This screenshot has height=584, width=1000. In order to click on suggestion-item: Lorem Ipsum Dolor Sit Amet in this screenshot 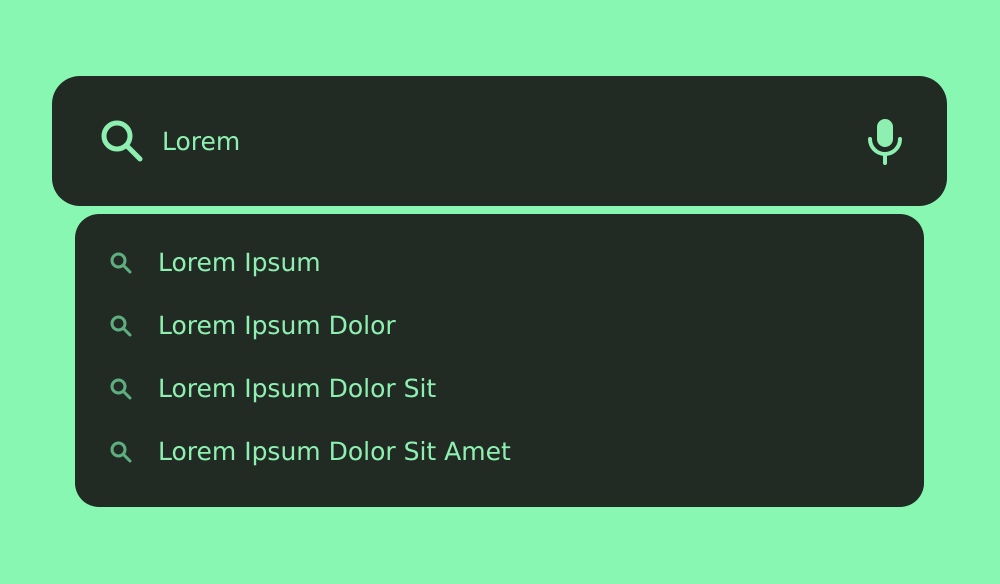, I will do `click(499, 451)`.